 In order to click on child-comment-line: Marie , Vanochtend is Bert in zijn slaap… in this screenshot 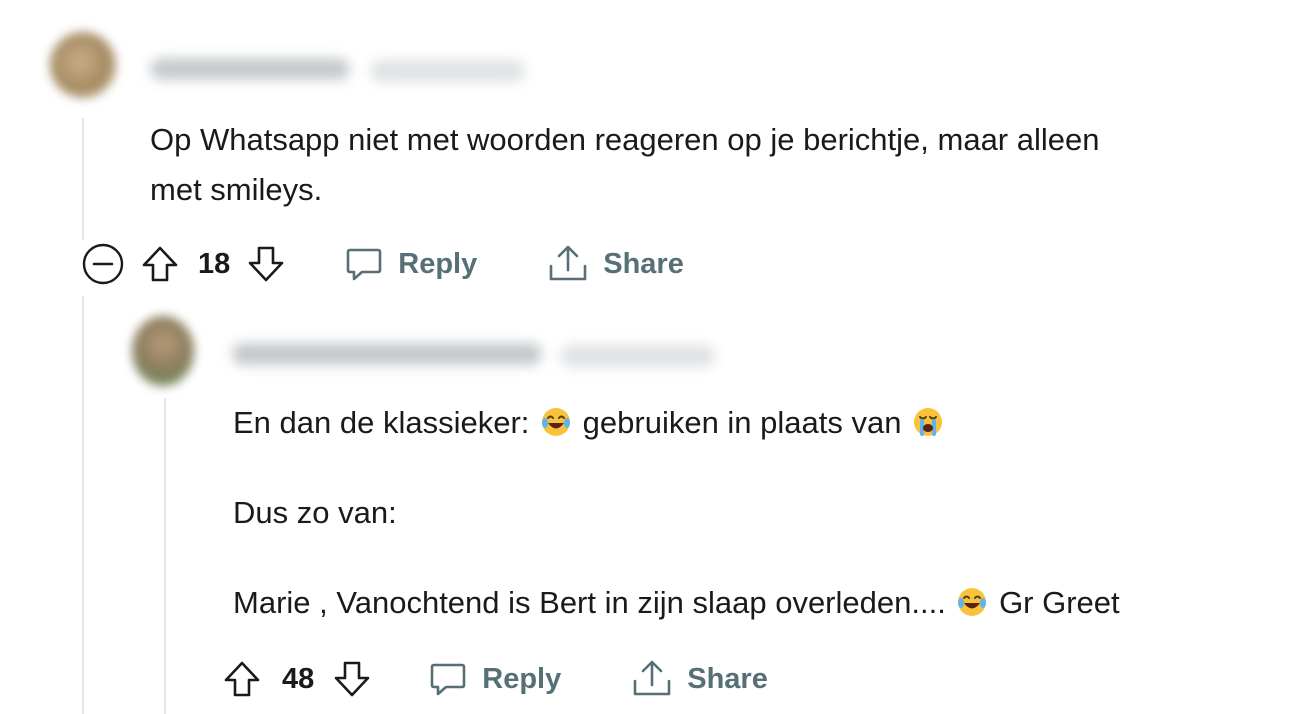, I will do `click(763, 603)`.